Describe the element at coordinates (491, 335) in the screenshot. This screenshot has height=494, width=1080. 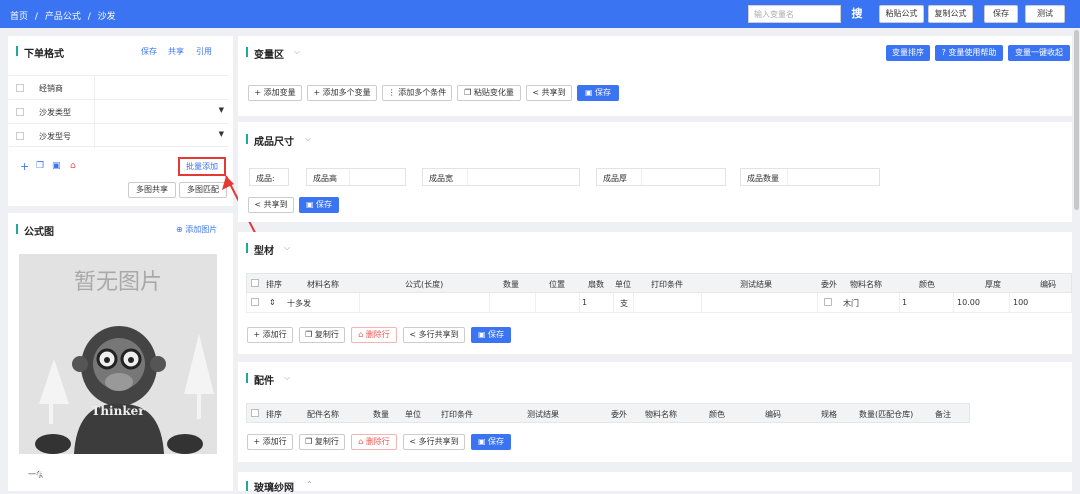
I see `profile-save-button: ▣ 保存` at that location.